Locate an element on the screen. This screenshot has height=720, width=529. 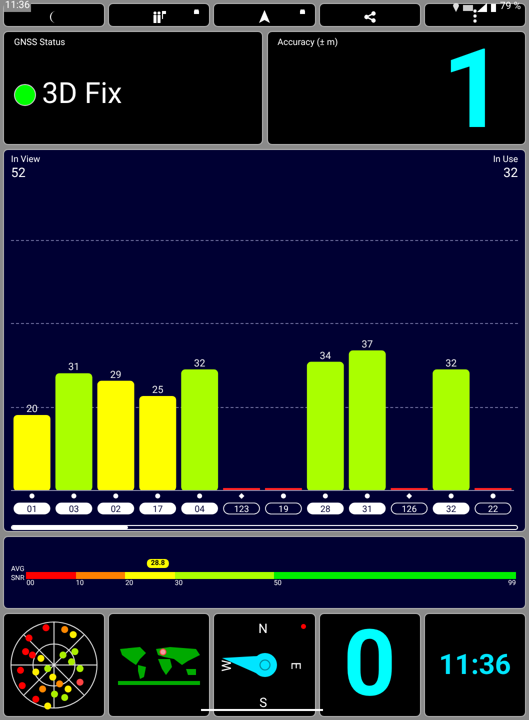
navigation-arrow-icon is located at coordinates (264, 16).